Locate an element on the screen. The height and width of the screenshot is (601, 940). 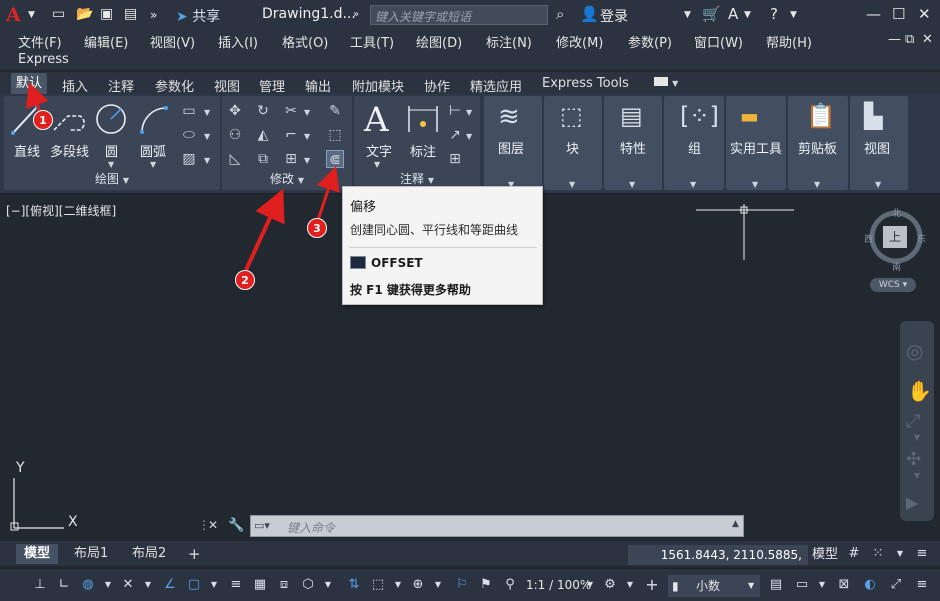
units-icon: ▮ is located at coordinates (675, 586).